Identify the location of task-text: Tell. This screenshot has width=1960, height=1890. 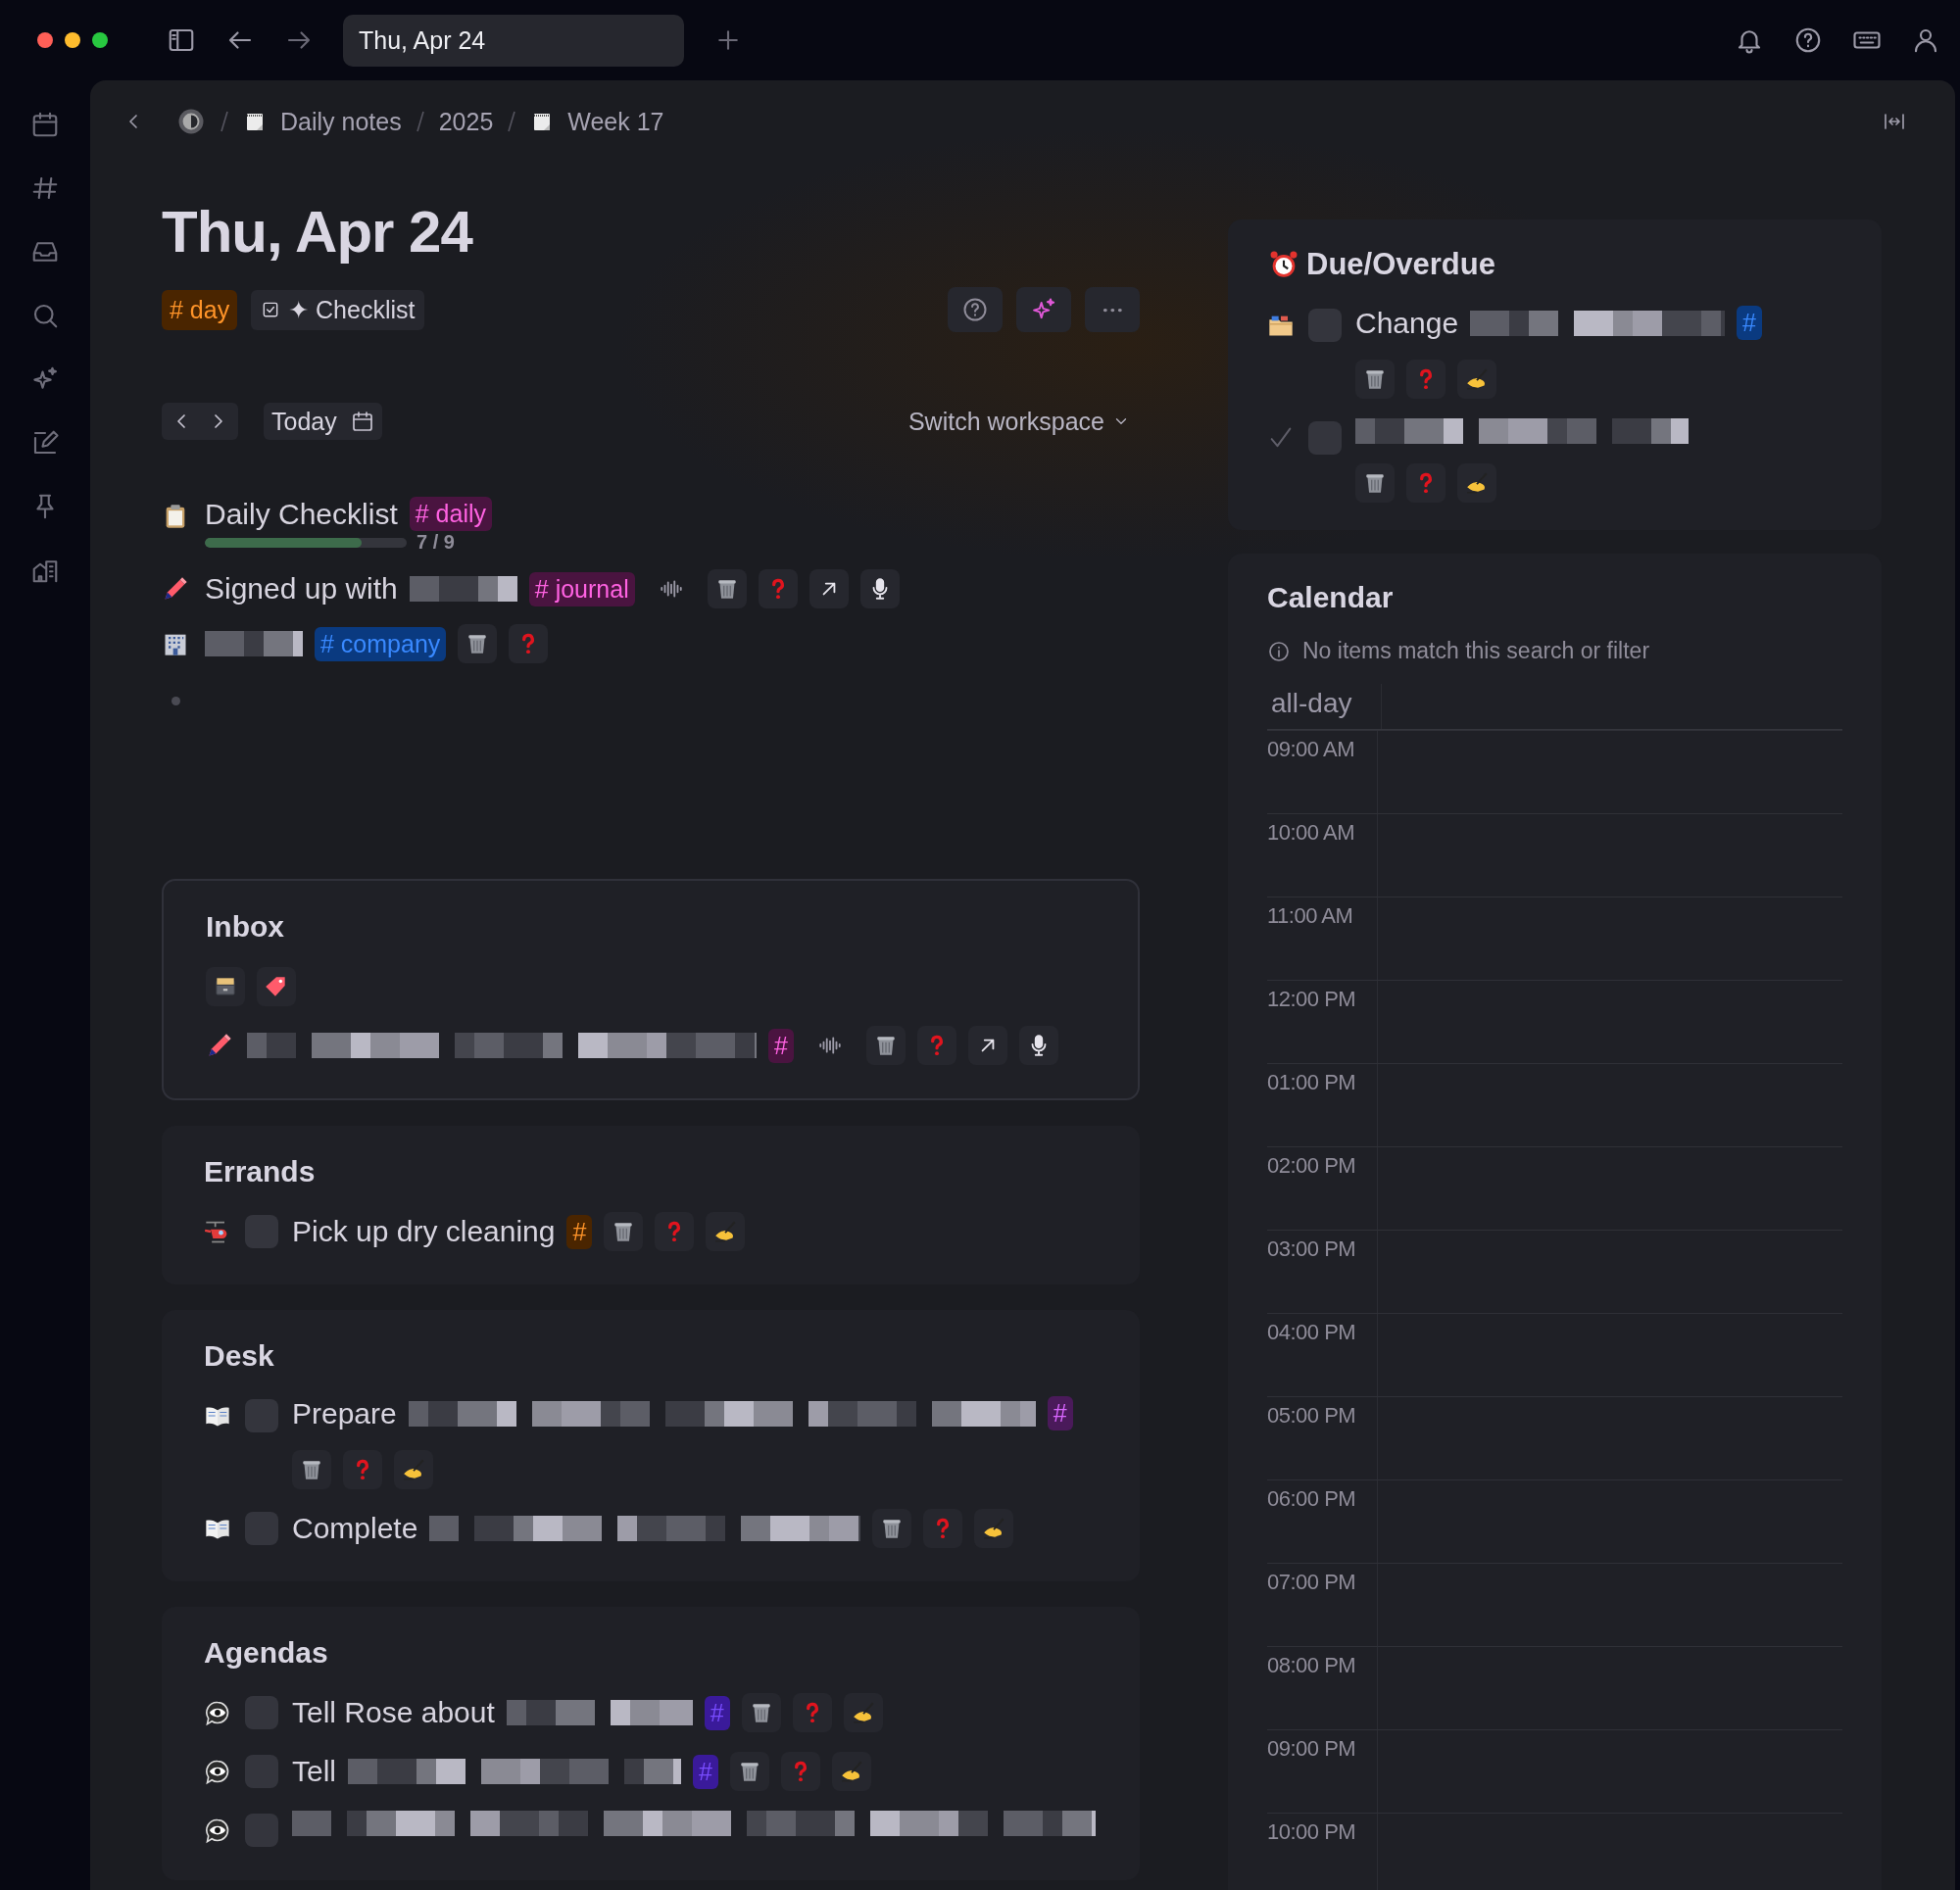
(314, 1771).